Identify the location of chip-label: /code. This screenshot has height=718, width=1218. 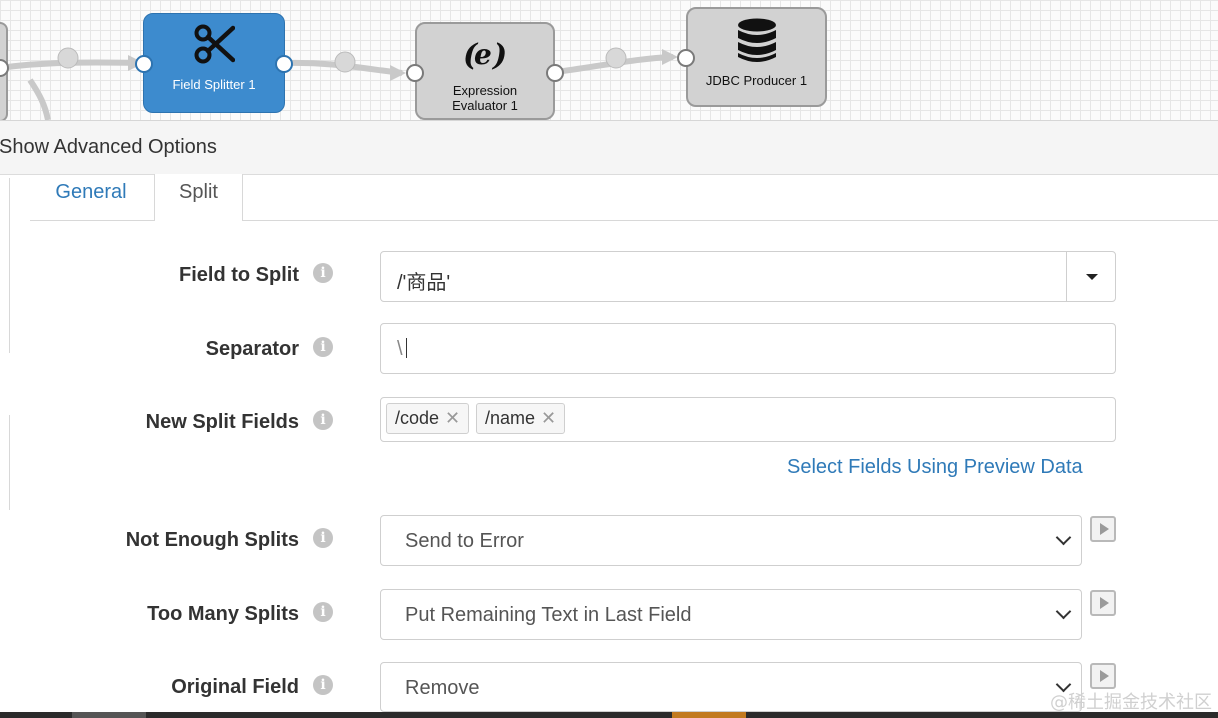
(417, 418).